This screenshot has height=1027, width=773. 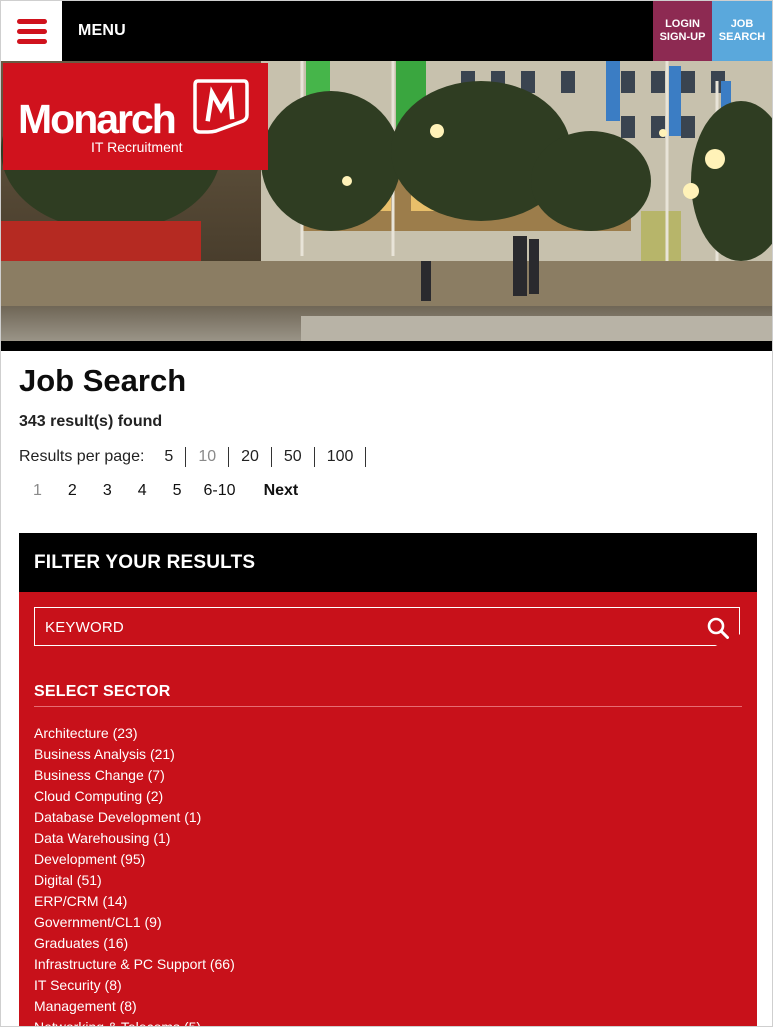 I want to click on keyword-placeholder: KEYWORD, so click(x=84, y=627).